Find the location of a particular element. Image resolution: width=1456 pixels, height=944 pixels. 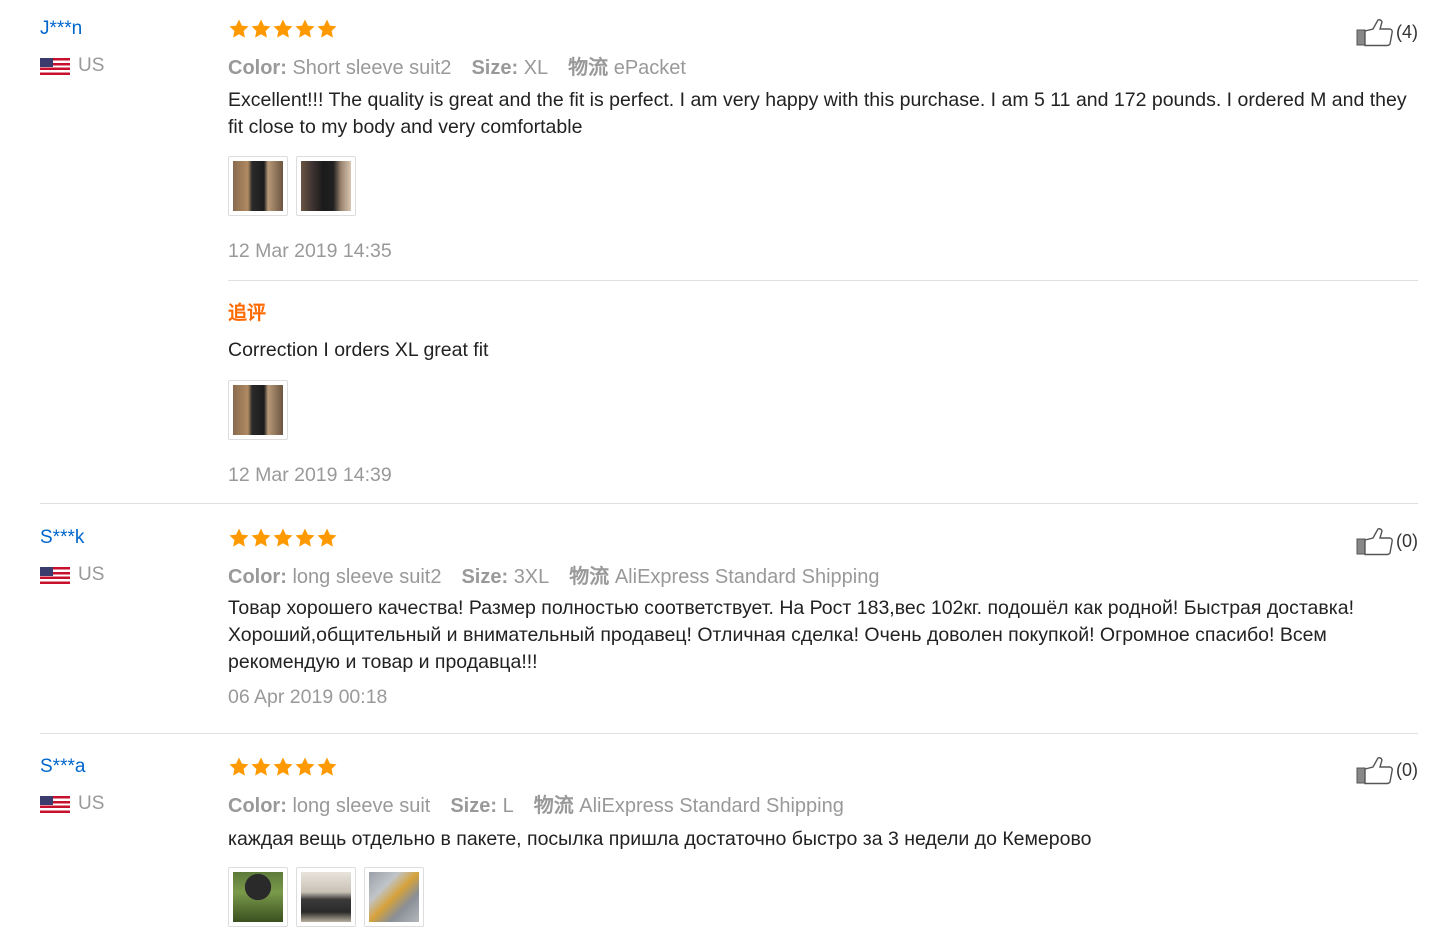

review-date: 06 Apr 2019 00:18 is located at coordinates (308, 697).